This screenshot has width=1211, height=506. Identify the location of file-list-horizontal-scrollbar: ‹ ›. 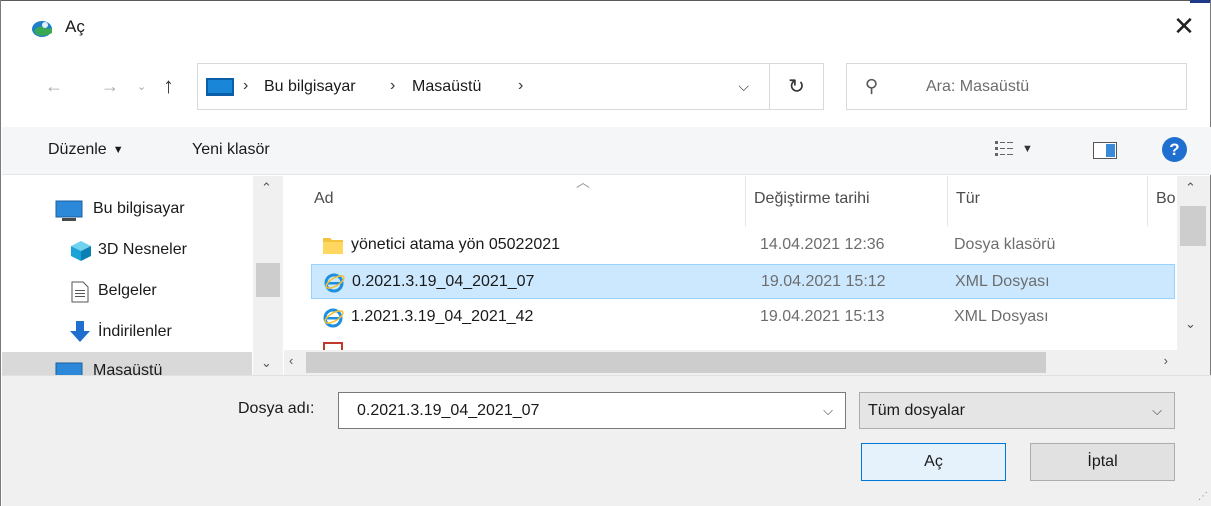
(747, 362).